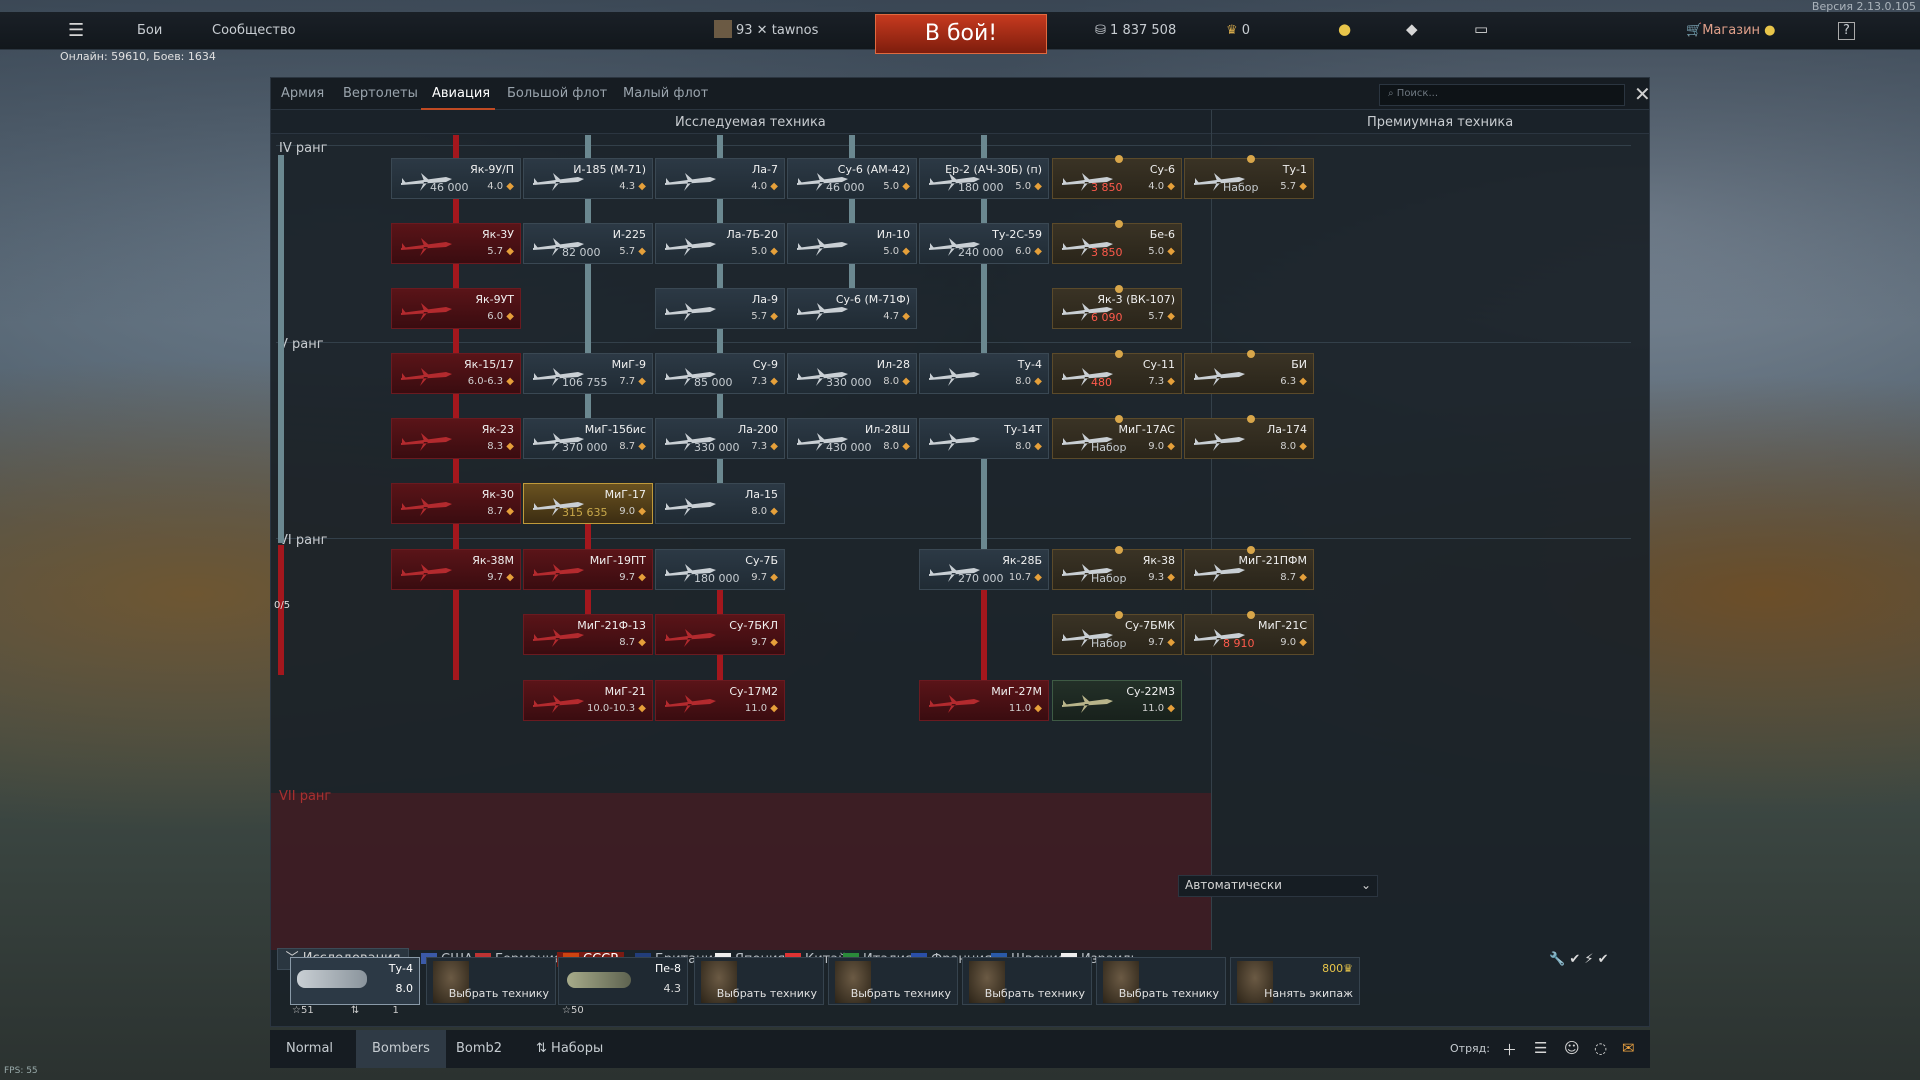  What do you see at coordinates (1107, 317) in the screenshot?
I see `vehicle-cost: 6 090` at bounding box center [1107, 317].